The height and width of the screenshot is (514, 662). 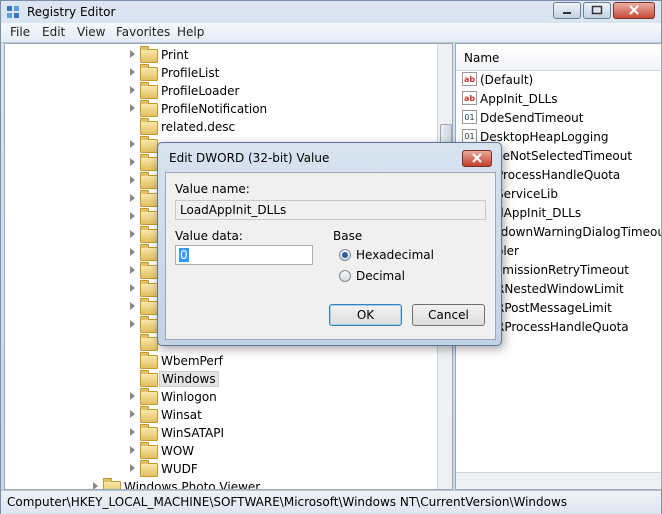 I want to click on base-label: Base, so click(x=348, y=236).